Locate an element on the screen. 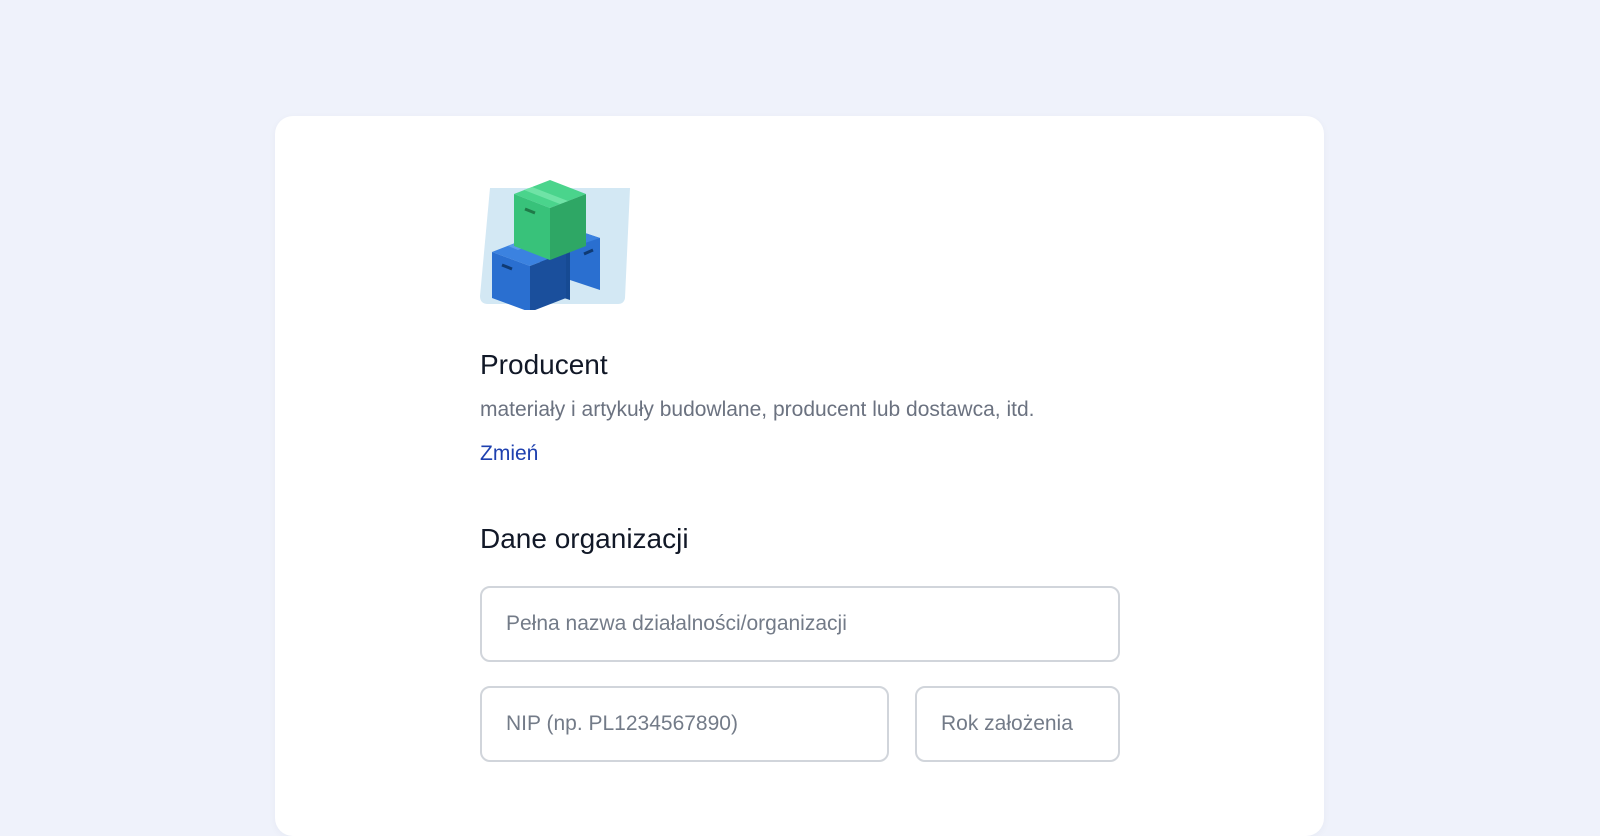  organization-section-title: Dane organizacji is located at coordinates (584, 538).